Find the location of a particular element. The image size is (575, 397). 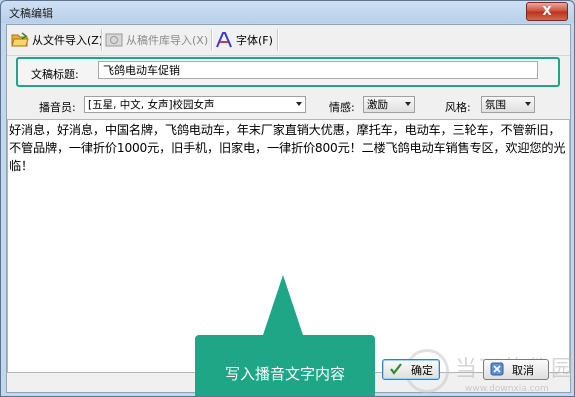

style-select: 氛围 is located at coordinates (508, 104).